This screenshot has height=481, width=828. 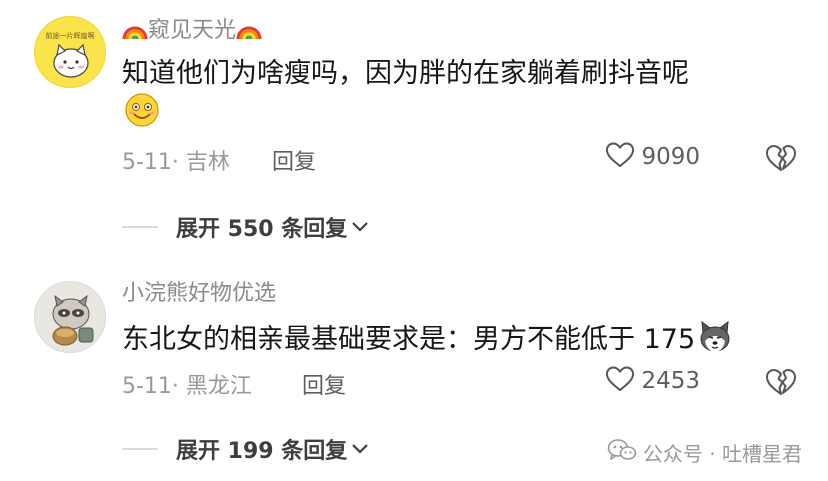 I want to click on comment-text: 东北女的相亲最基础要求是：男方不能低于 175, so click(x=427, y=342).